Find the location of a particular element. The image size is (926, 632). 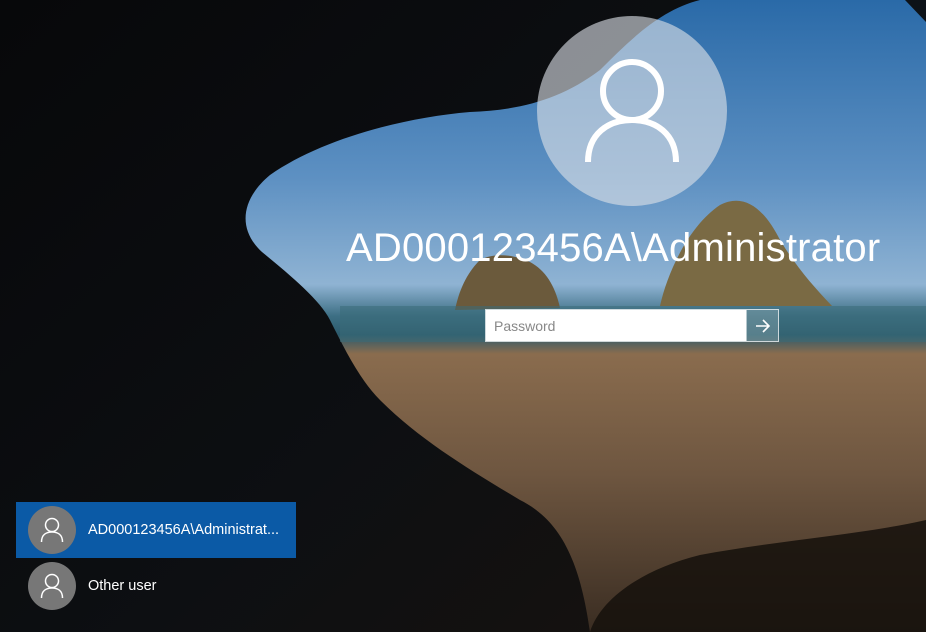

password-input is located at coordinates (616, 325).